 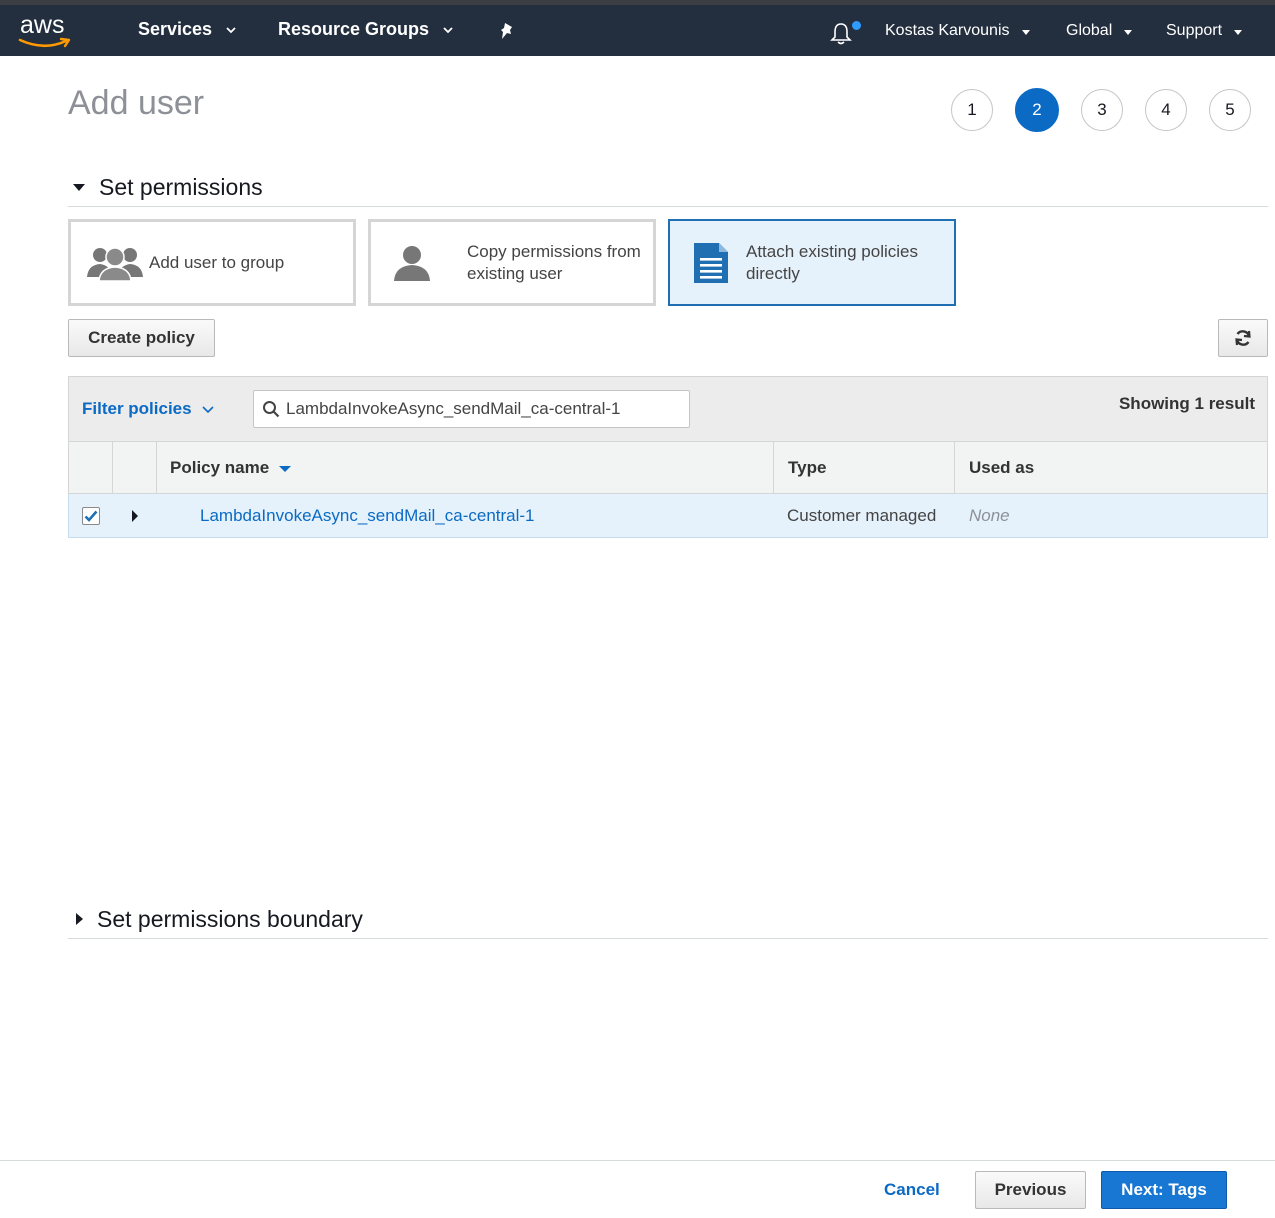 I want to click on row-expand-cell, so click(x=135, y=515).